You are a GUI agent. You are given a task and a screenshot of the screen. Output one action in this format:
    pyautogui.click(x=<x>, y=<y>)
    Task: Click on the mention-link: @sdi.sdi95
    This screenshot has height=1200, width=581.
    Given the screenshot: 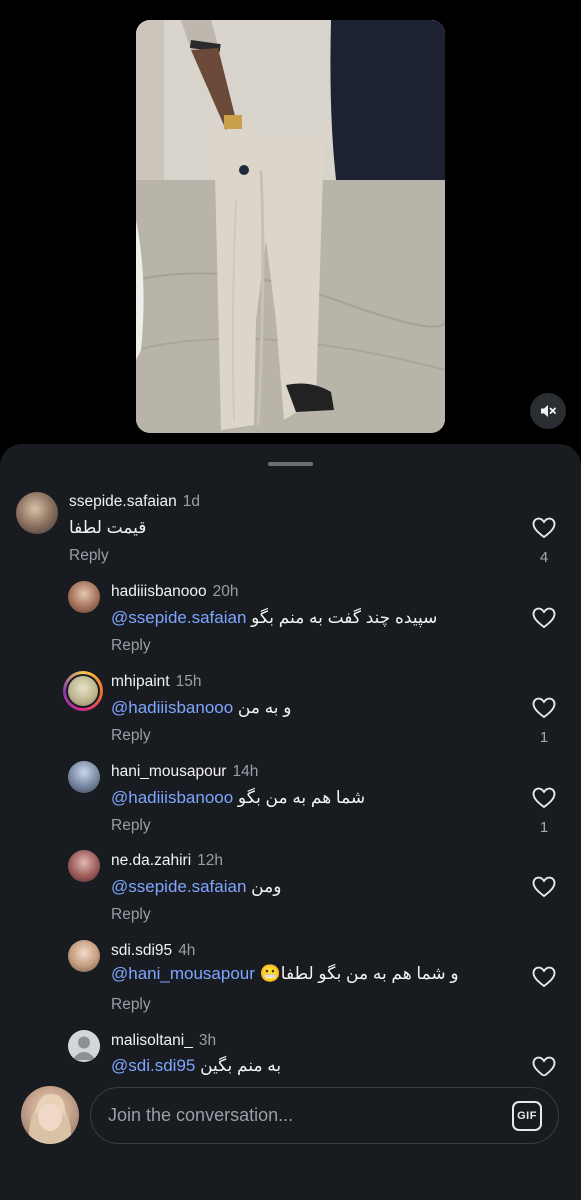 What is the action you would take?
    pyautogui.click(x=153, y=1065)
    